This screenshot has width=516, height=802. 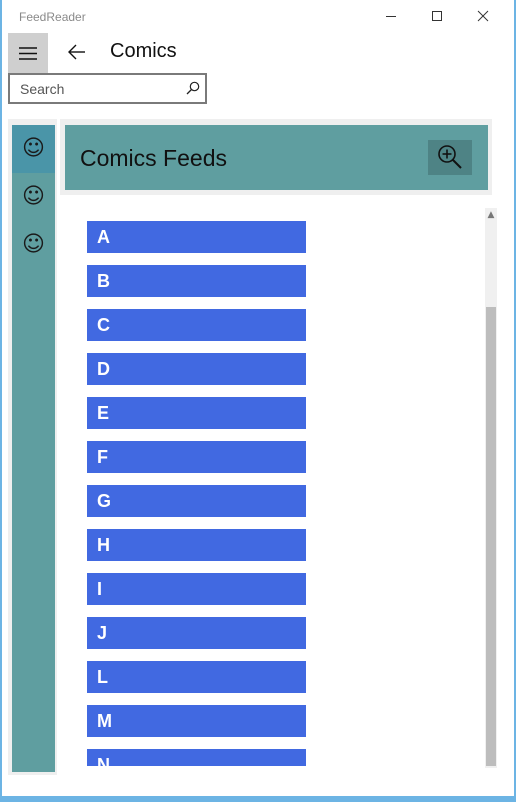 What do you see at coordinates (143, 51) in the screenshot?
I see `page-title: Comics` at bounding box center [143, 51].